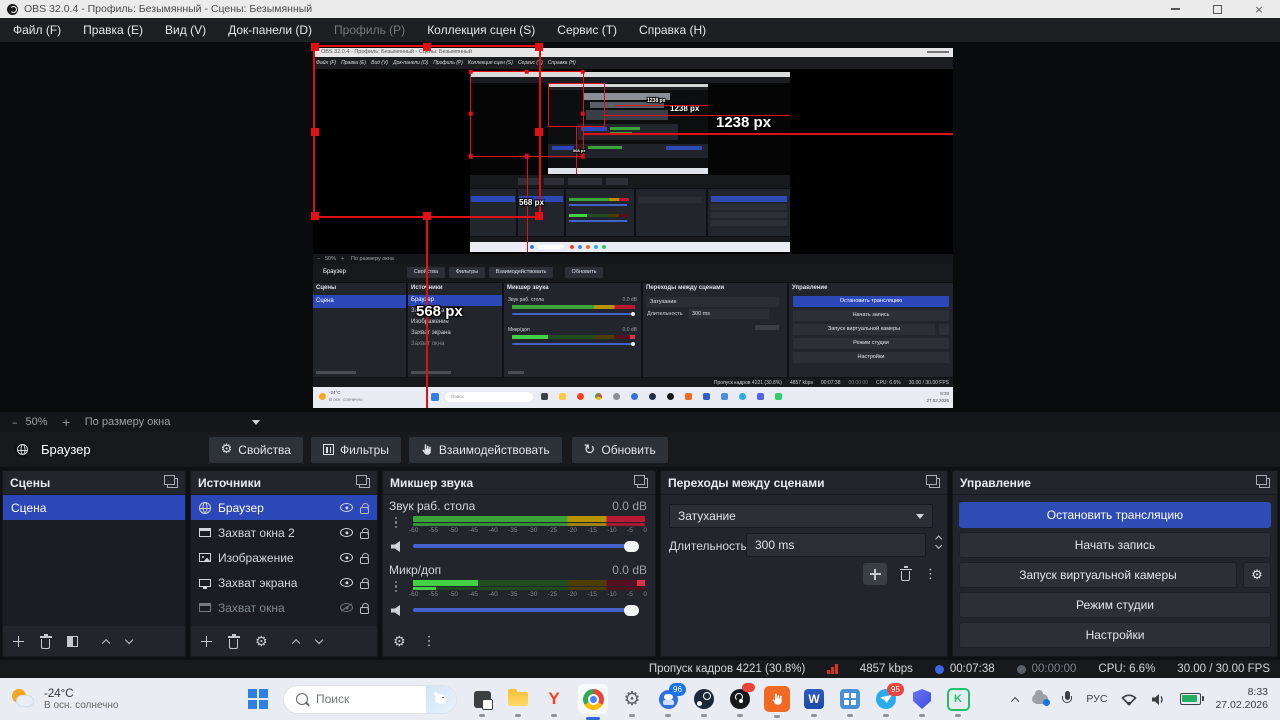 Image resolution: width=1280 pixels, height=720 pixels. Describe the element at coordinates (619, 449) in the screenshot. I see `refresh-button: ↻ Обновить` at that location.